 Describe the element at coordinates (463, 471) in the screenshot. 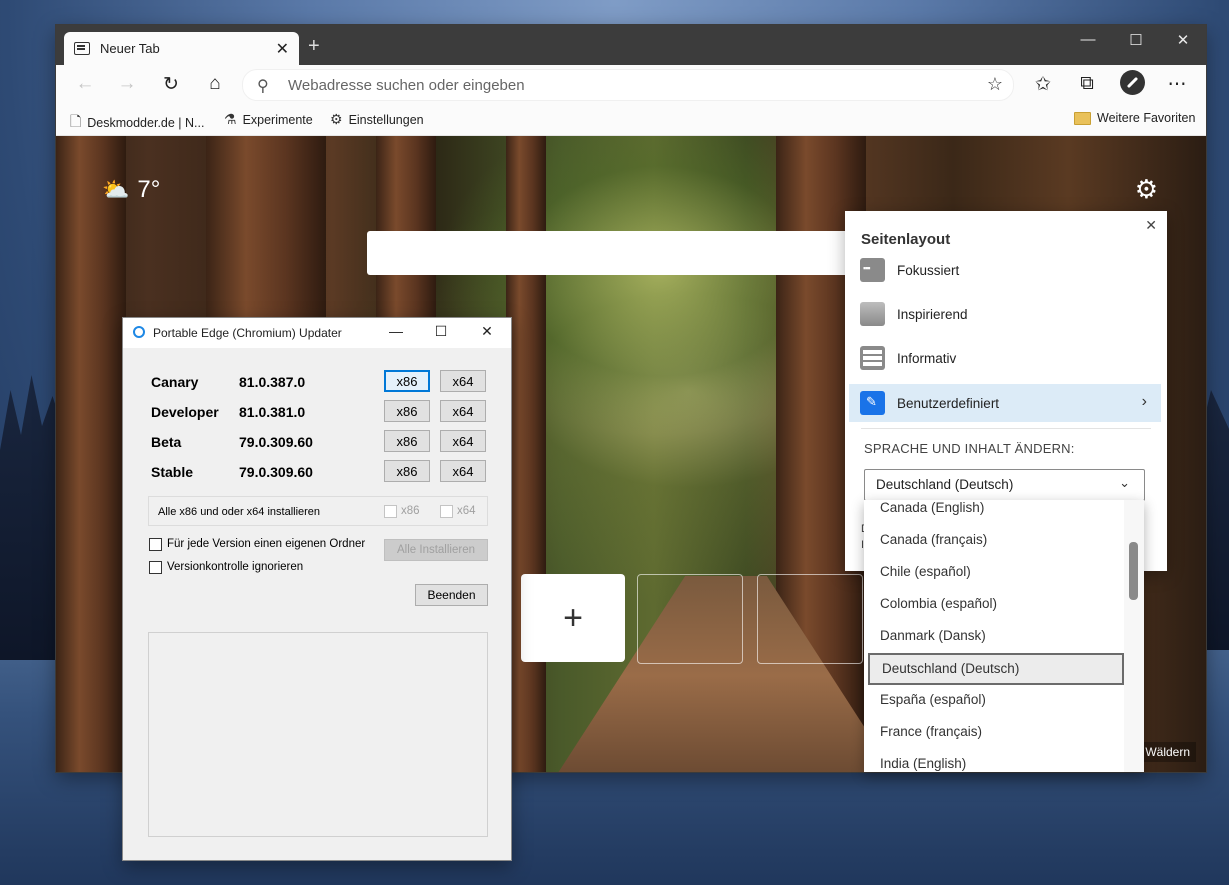

I see `stable-x64-button: x64` at that location.